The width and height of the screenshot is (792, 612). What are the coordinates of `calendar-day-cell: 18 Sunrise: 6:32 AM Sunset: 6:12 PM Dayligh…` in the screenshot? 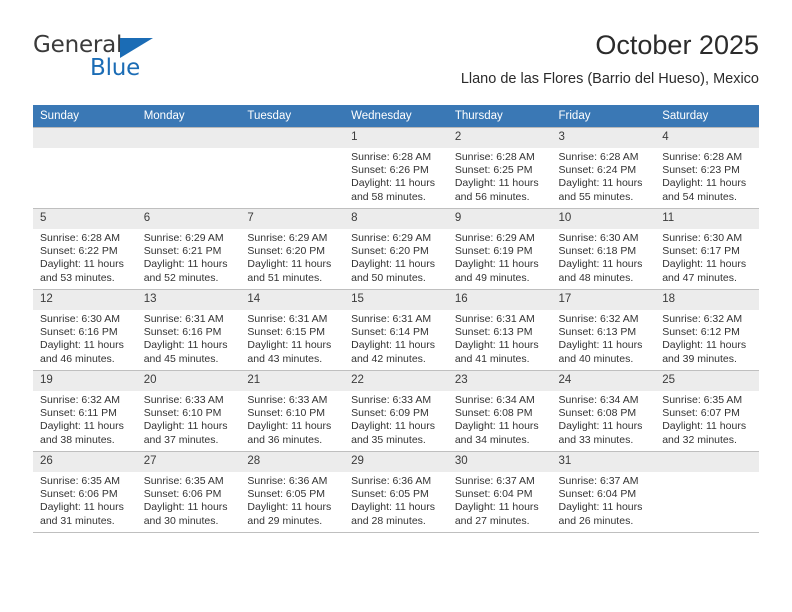 It's located at (707, 330).